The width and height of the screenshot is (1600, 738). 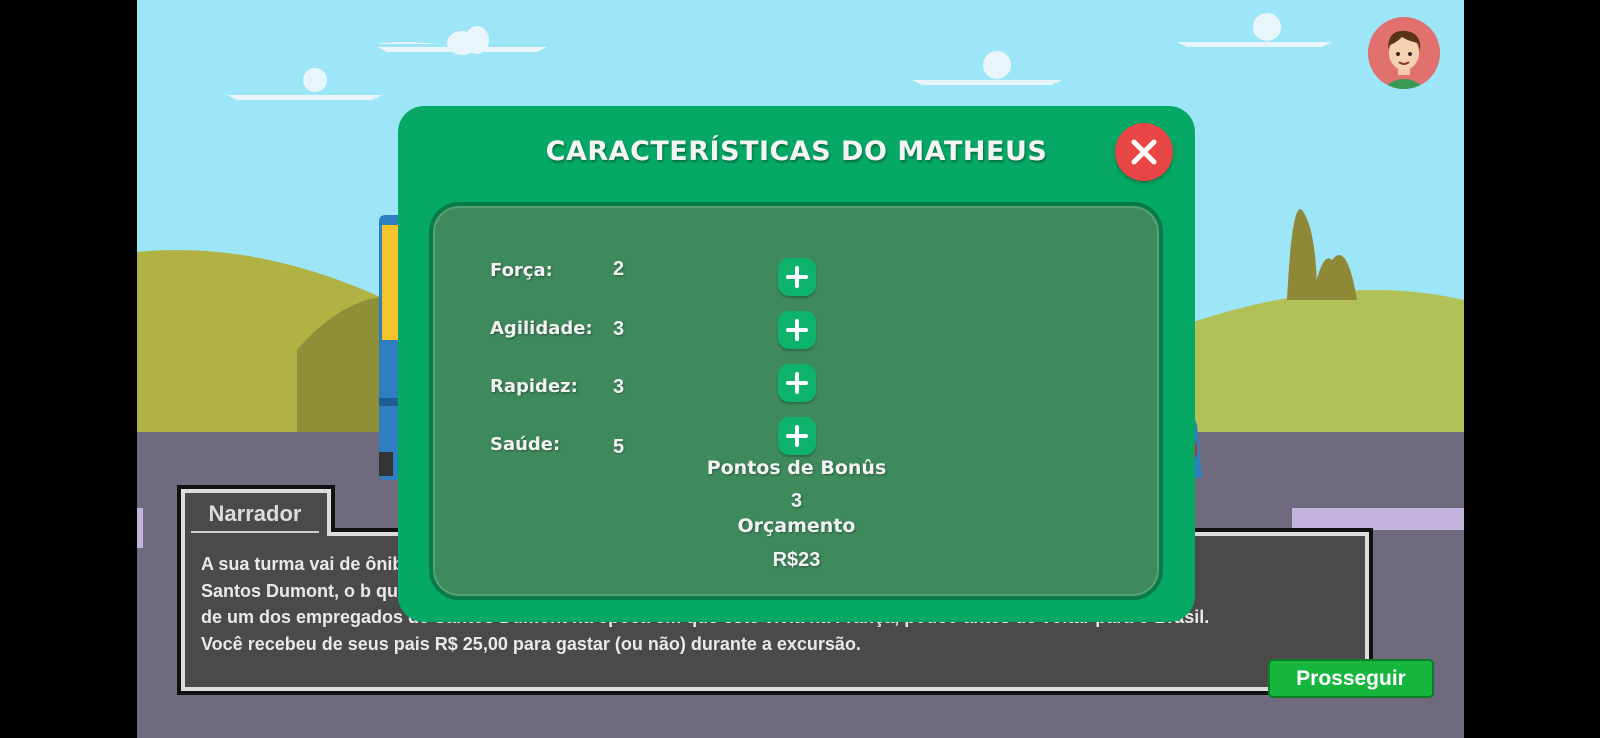 I want to click on add-agilidade-button, so click(x=797, y=330).